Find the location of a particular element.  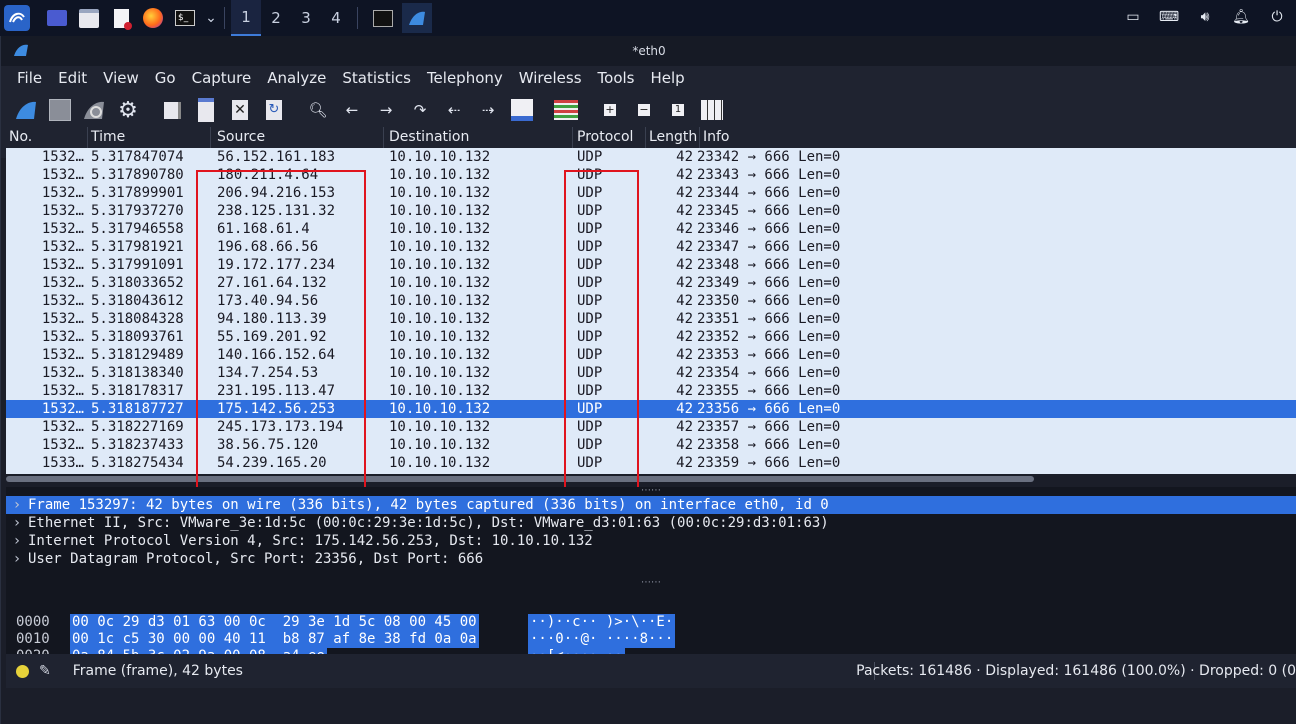

workspace-2: 2 is located at coordinates (276, 18).